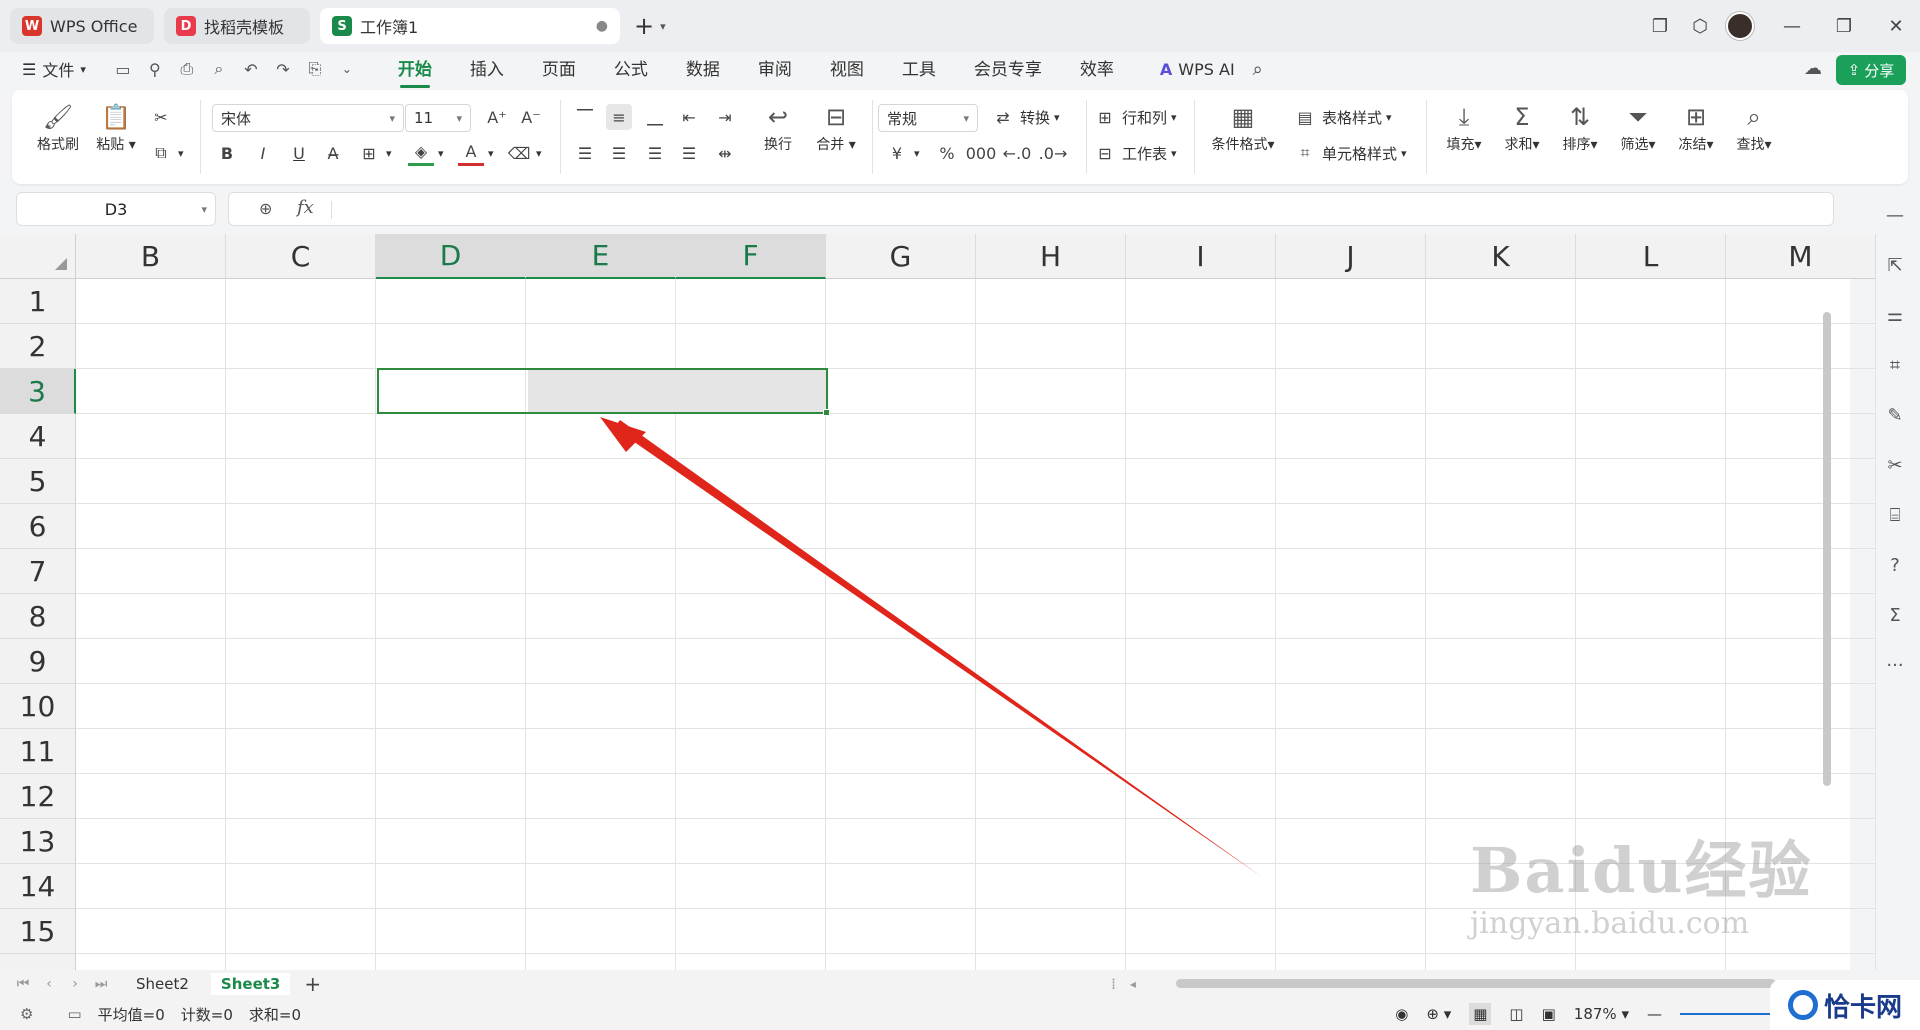 The image size is (1920, 1030). What do you see at coordinates (38, 931) in the screenshot?
I see `row-header-15: 15` at bounding box center [38, 931].